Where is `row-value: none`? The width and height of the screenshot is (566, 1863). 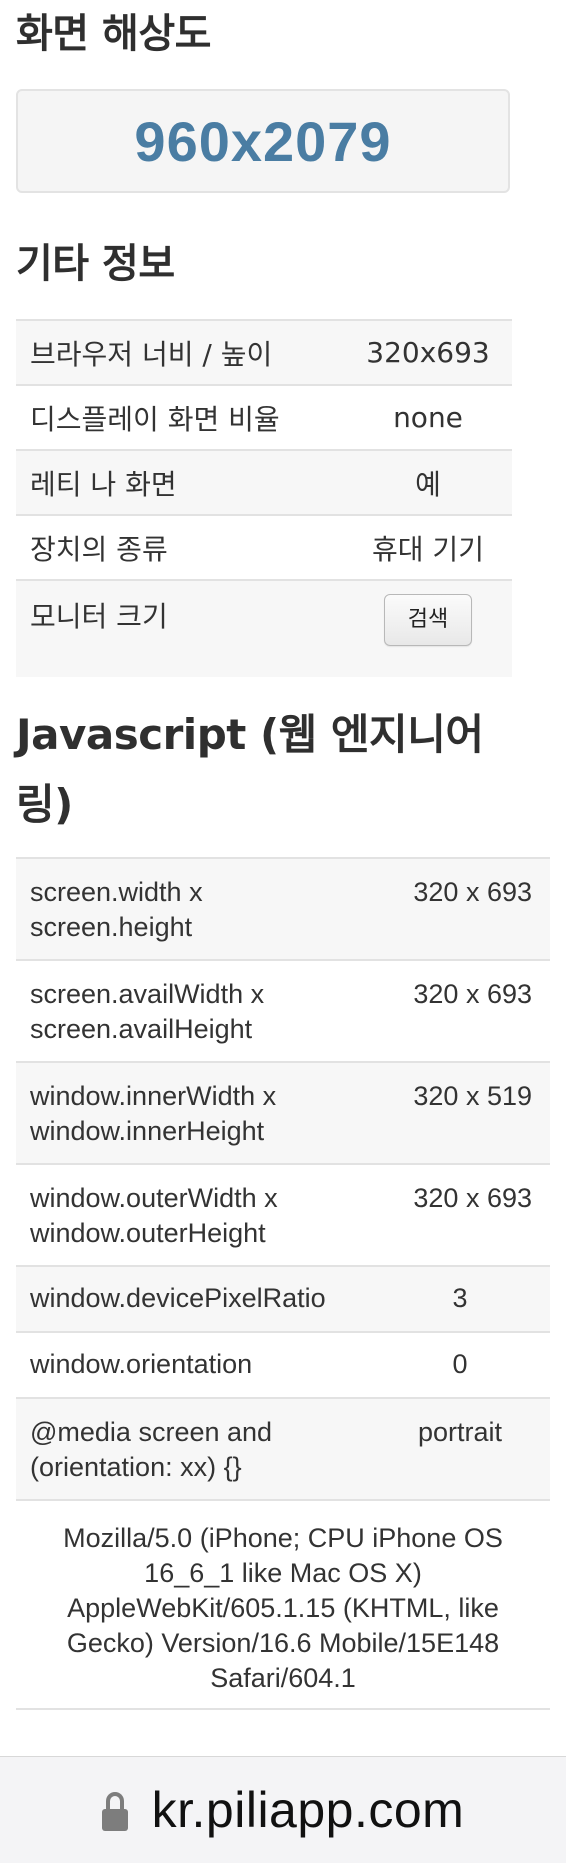
row-value: none is located at coordinates (428, 417).